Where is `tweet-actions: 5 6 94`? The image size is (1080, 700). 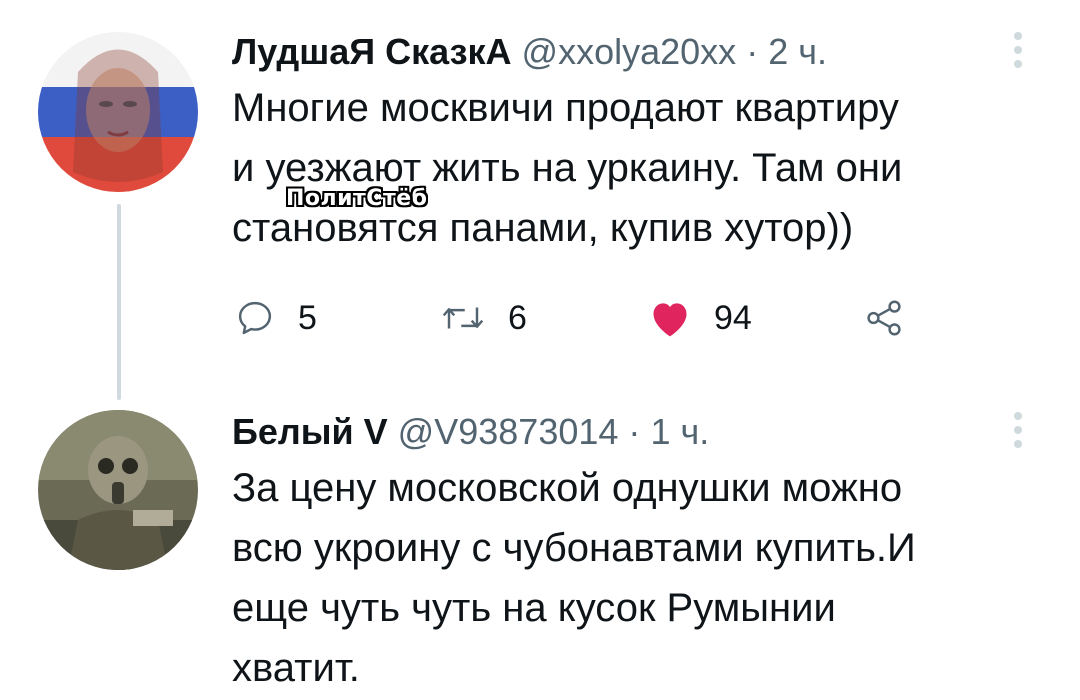 tweet-actions: 5 6 94 is located at coordinates (540, 318).